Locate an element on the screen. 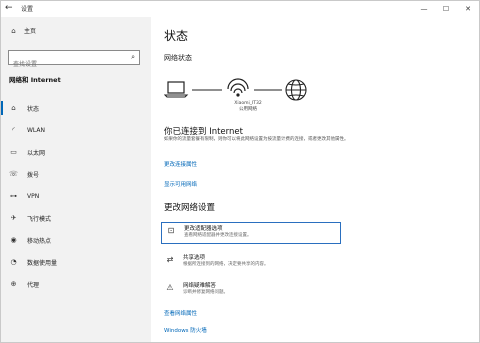 The width and height of the screenshot is (480, 343). ethernet-icon: ▭ is located at coordinates (13, 152).